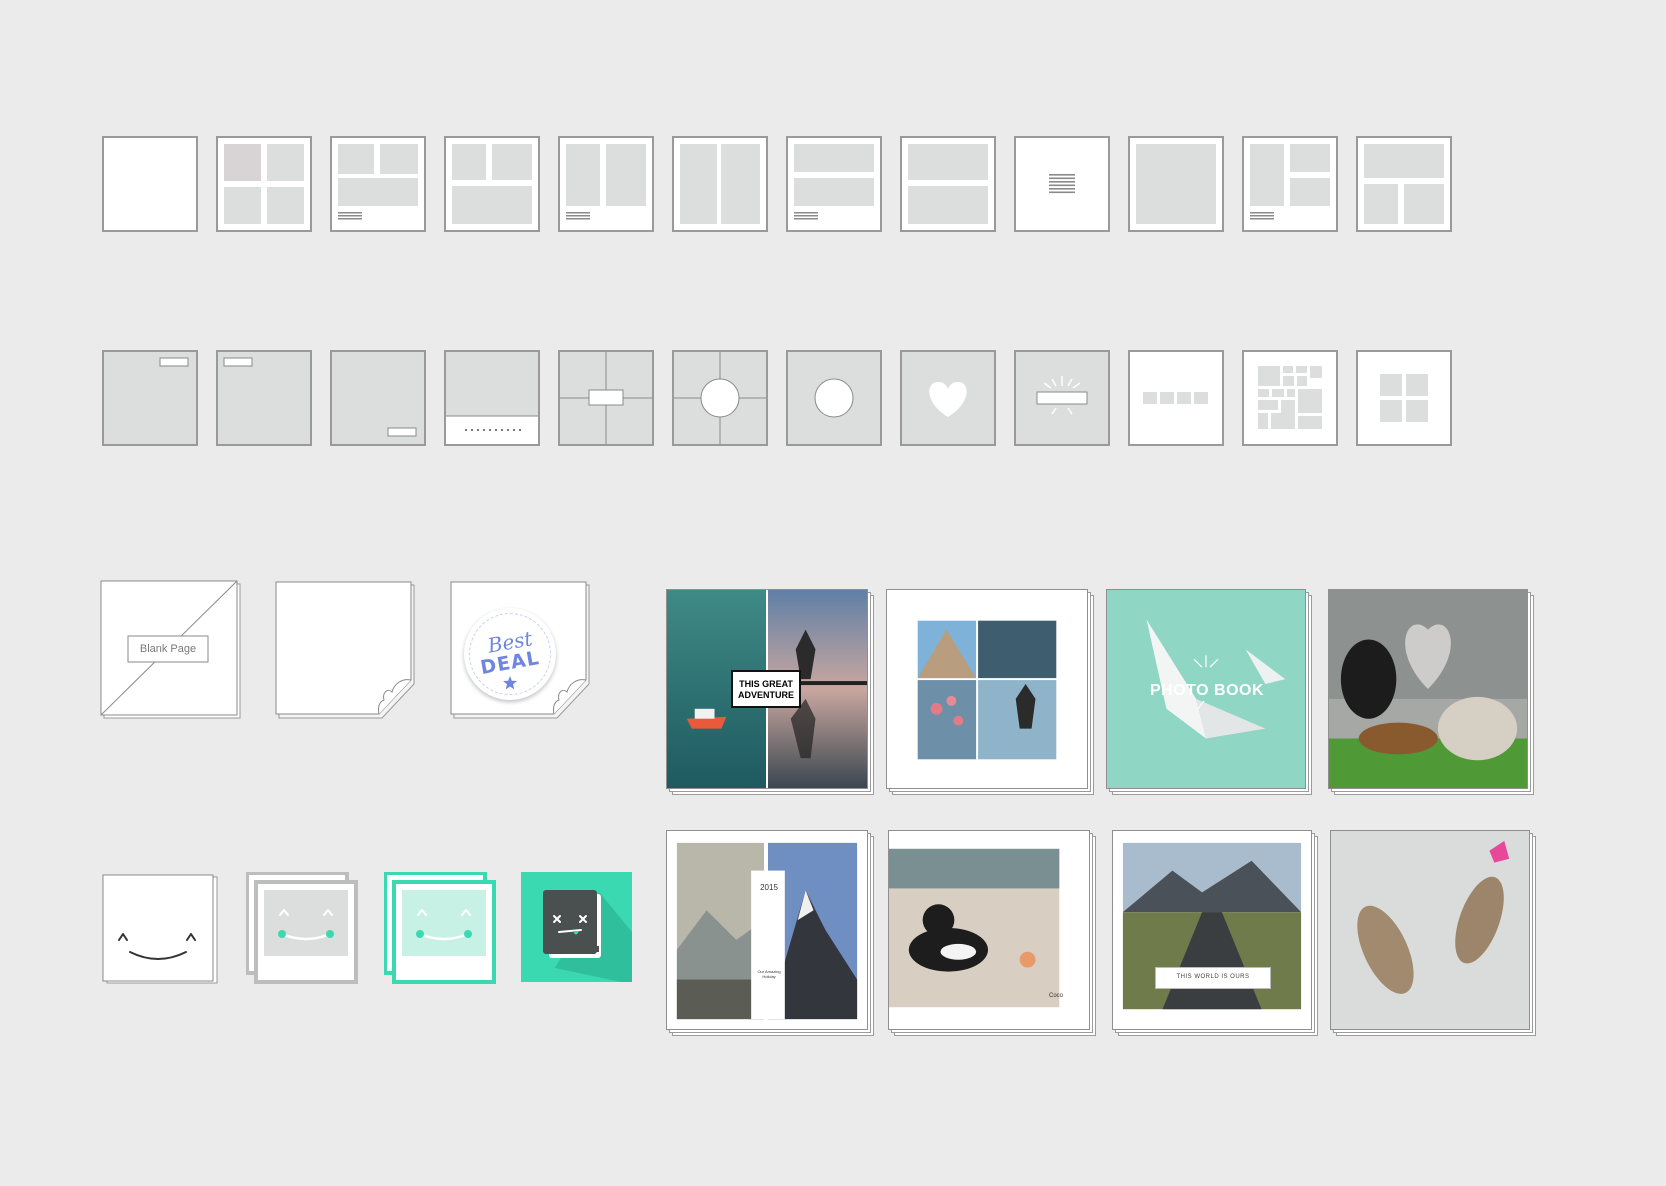 The width and height of the screenshot is (1666, 1186). Describe the element at coordinates (301, 927) in the screenshot. I see `smile-gray-stack-icon` at that location.